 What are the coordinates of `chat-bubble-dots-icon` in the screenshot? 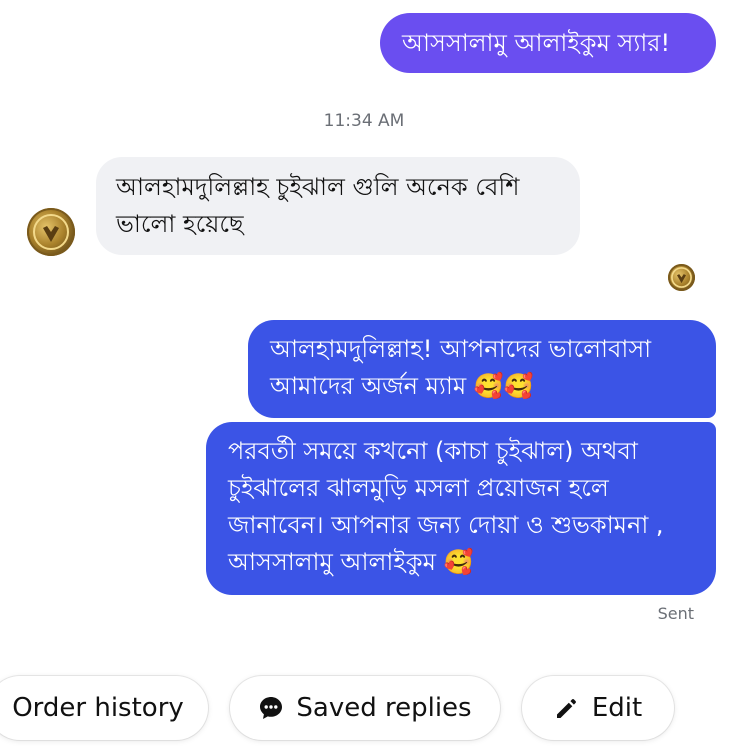 It's located at (271, 708).